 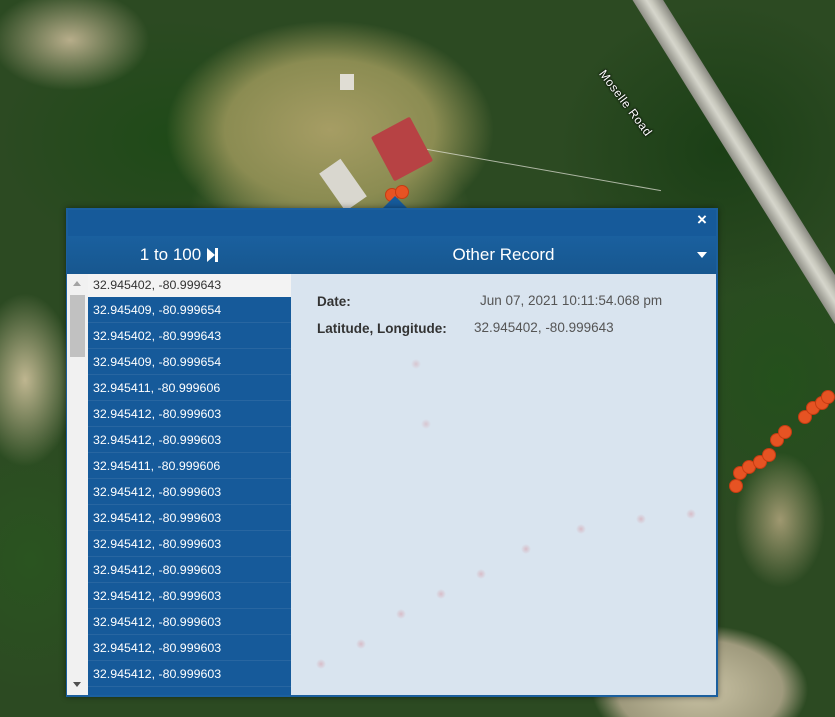 I want to click on building-white-roof, so click(x=343, y=185).